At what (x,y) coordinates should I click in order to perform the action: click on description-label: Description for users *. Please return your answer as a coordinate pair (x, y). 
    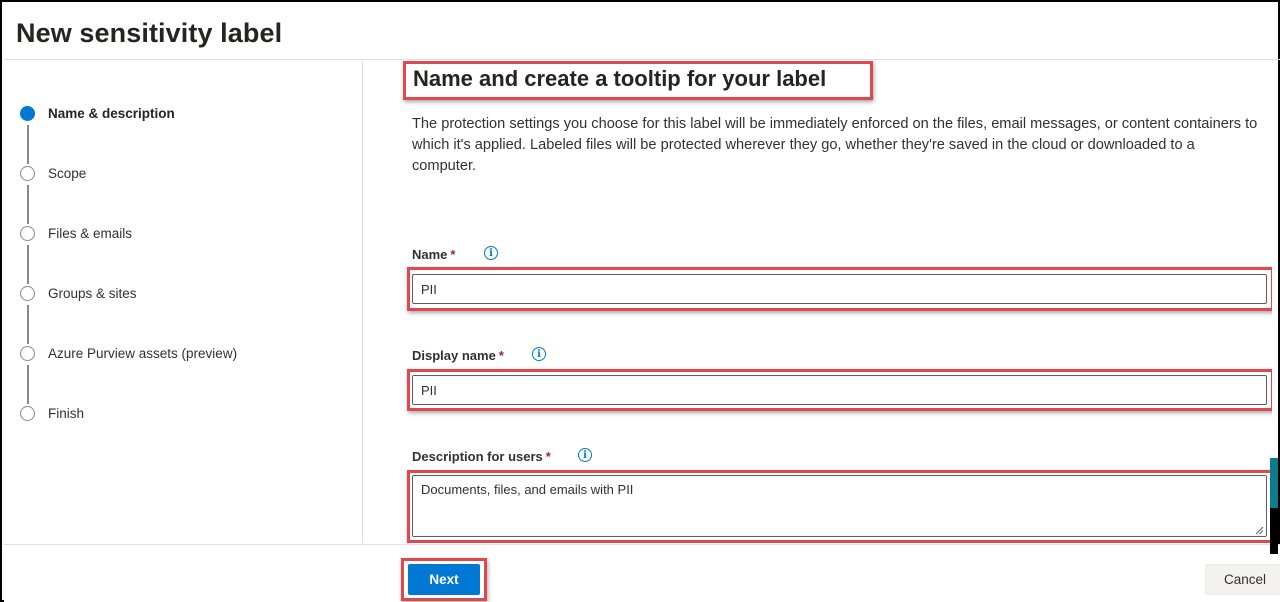
    Looking at the image, I should click on (481, 456).